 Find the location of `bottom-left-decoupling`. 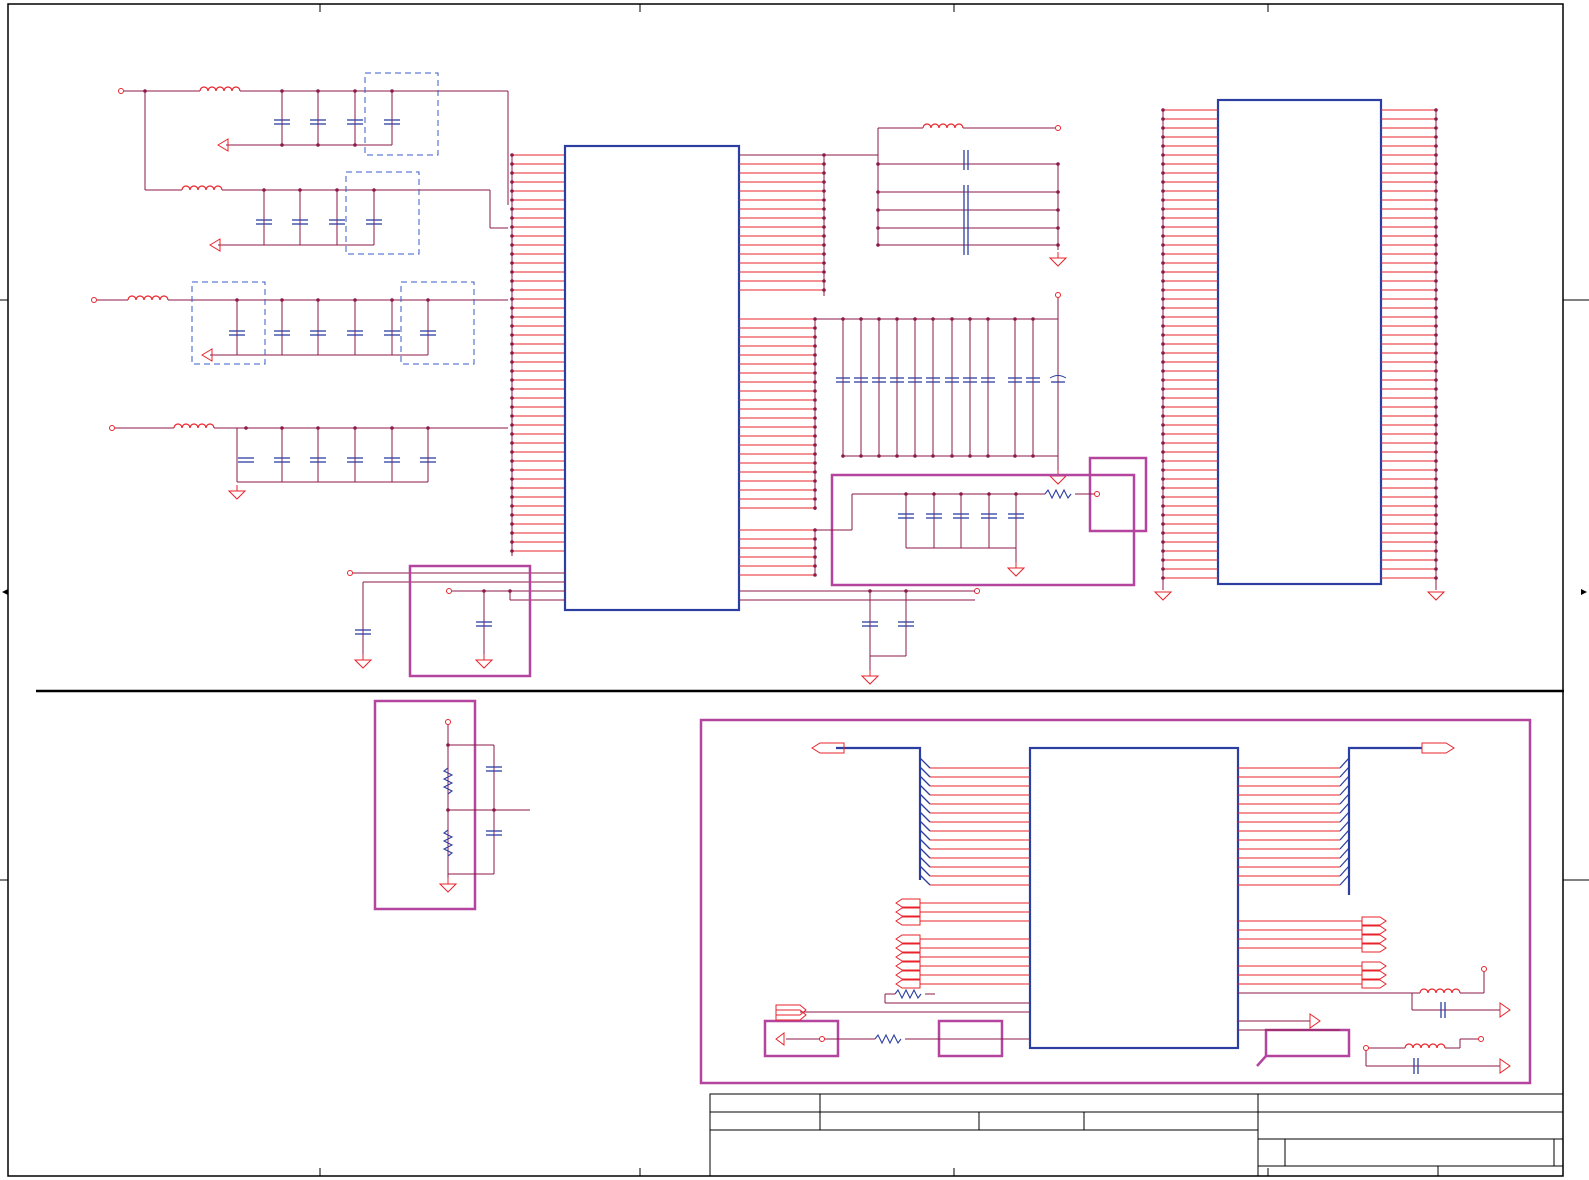

bottom-left-decoupling is located at coordinates (456, 621).